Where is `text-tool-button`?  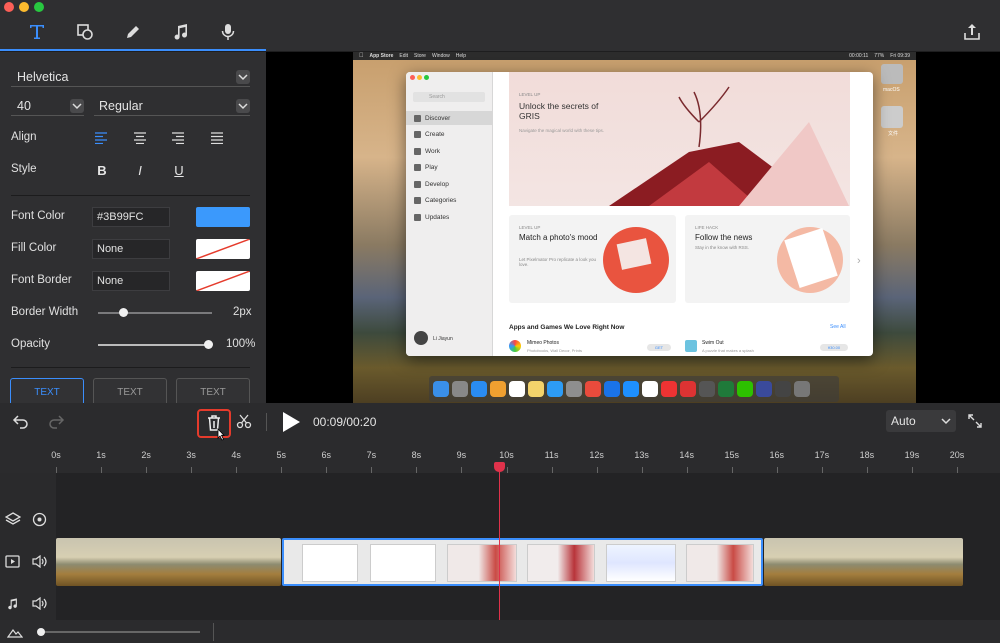 text-tool-button is located at coordinates (37, 32).